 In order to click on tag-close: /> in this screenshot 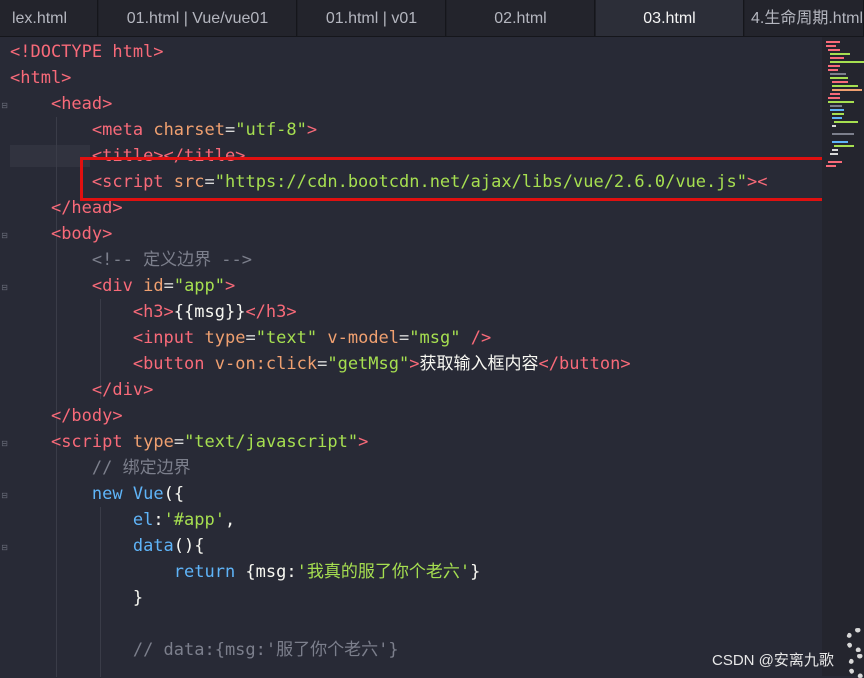, I will do `click(476, 338)`.